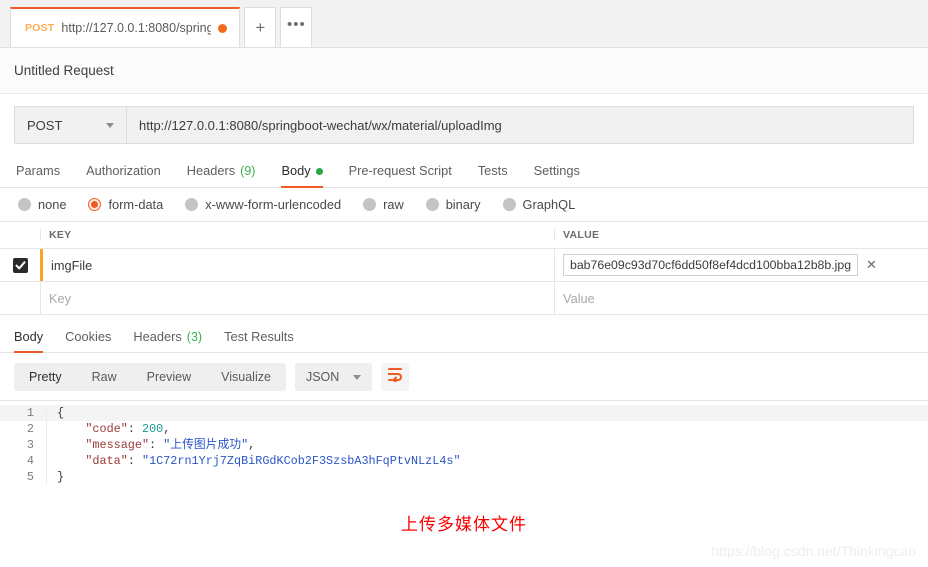 The width and height of the screenshot is (928, 567). I want to click on body-type-graphql: GraphQL, so click(539, 204).